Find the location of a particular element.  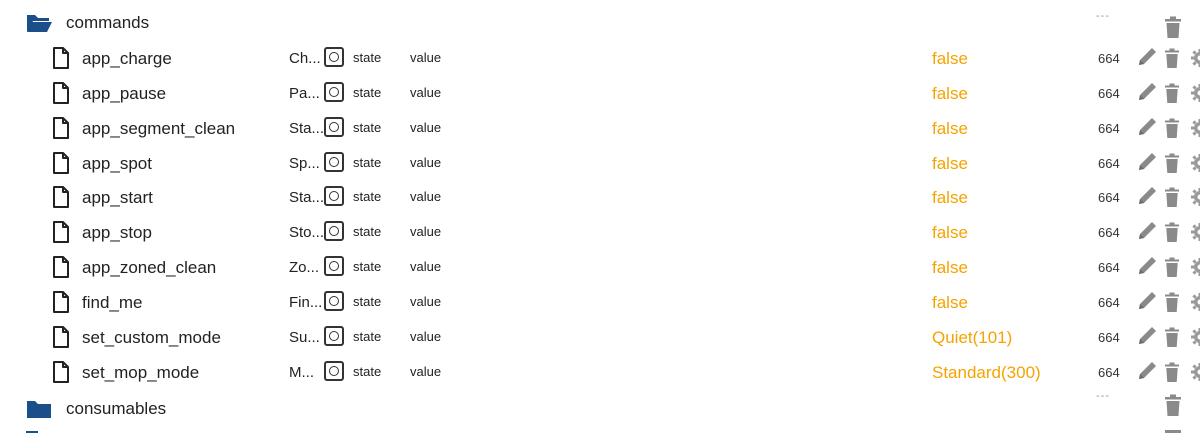

list-item: app_stop Sto... state value false 664 is located at coordinates (600, 233).